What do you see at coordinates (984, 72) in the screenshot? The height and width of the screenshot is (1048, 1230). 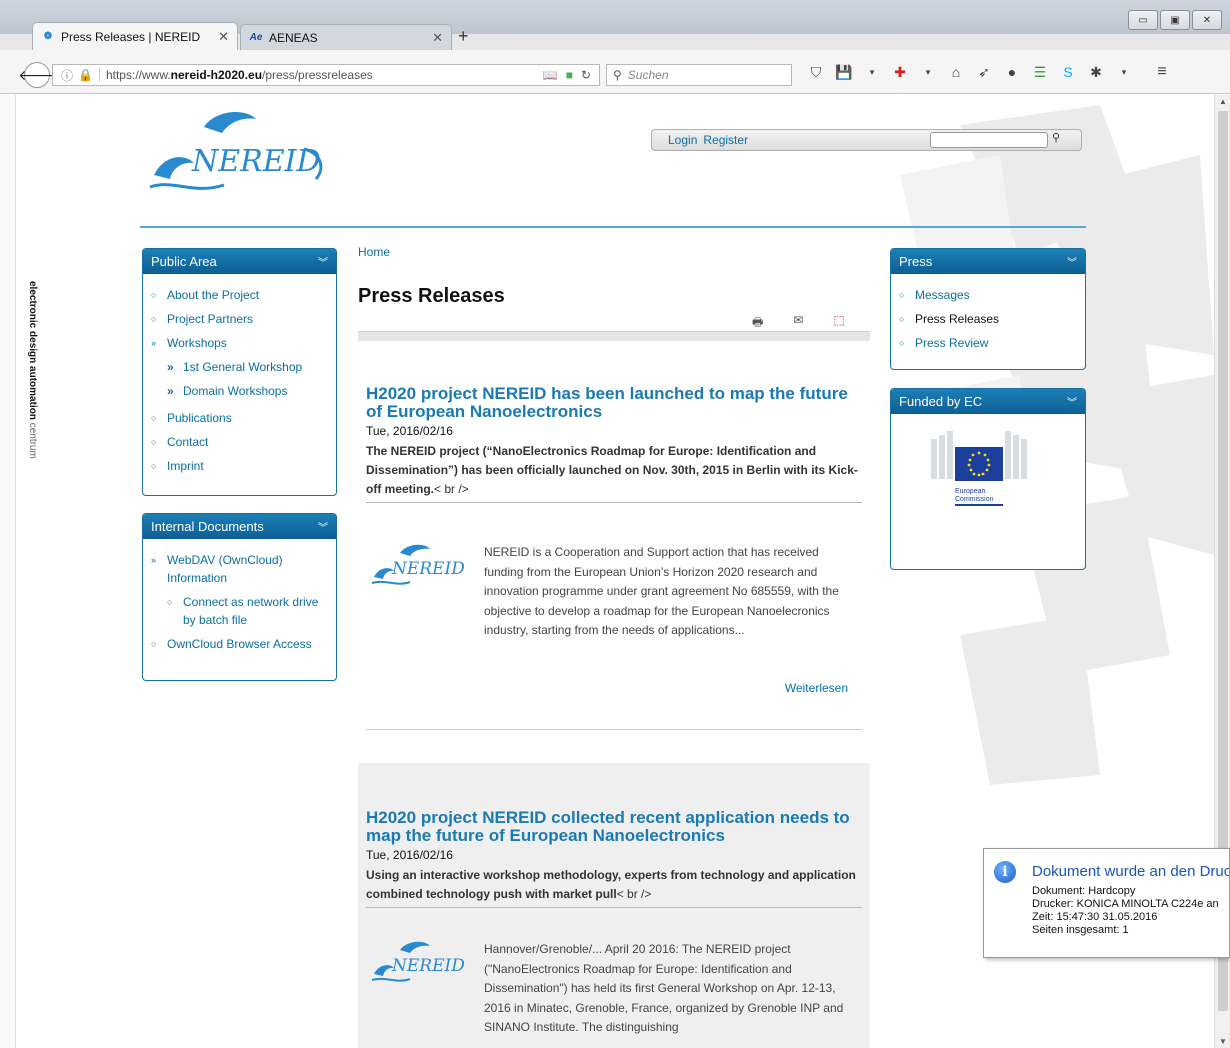 I see `send-icon: ➶` at bounding box center [984, 72].